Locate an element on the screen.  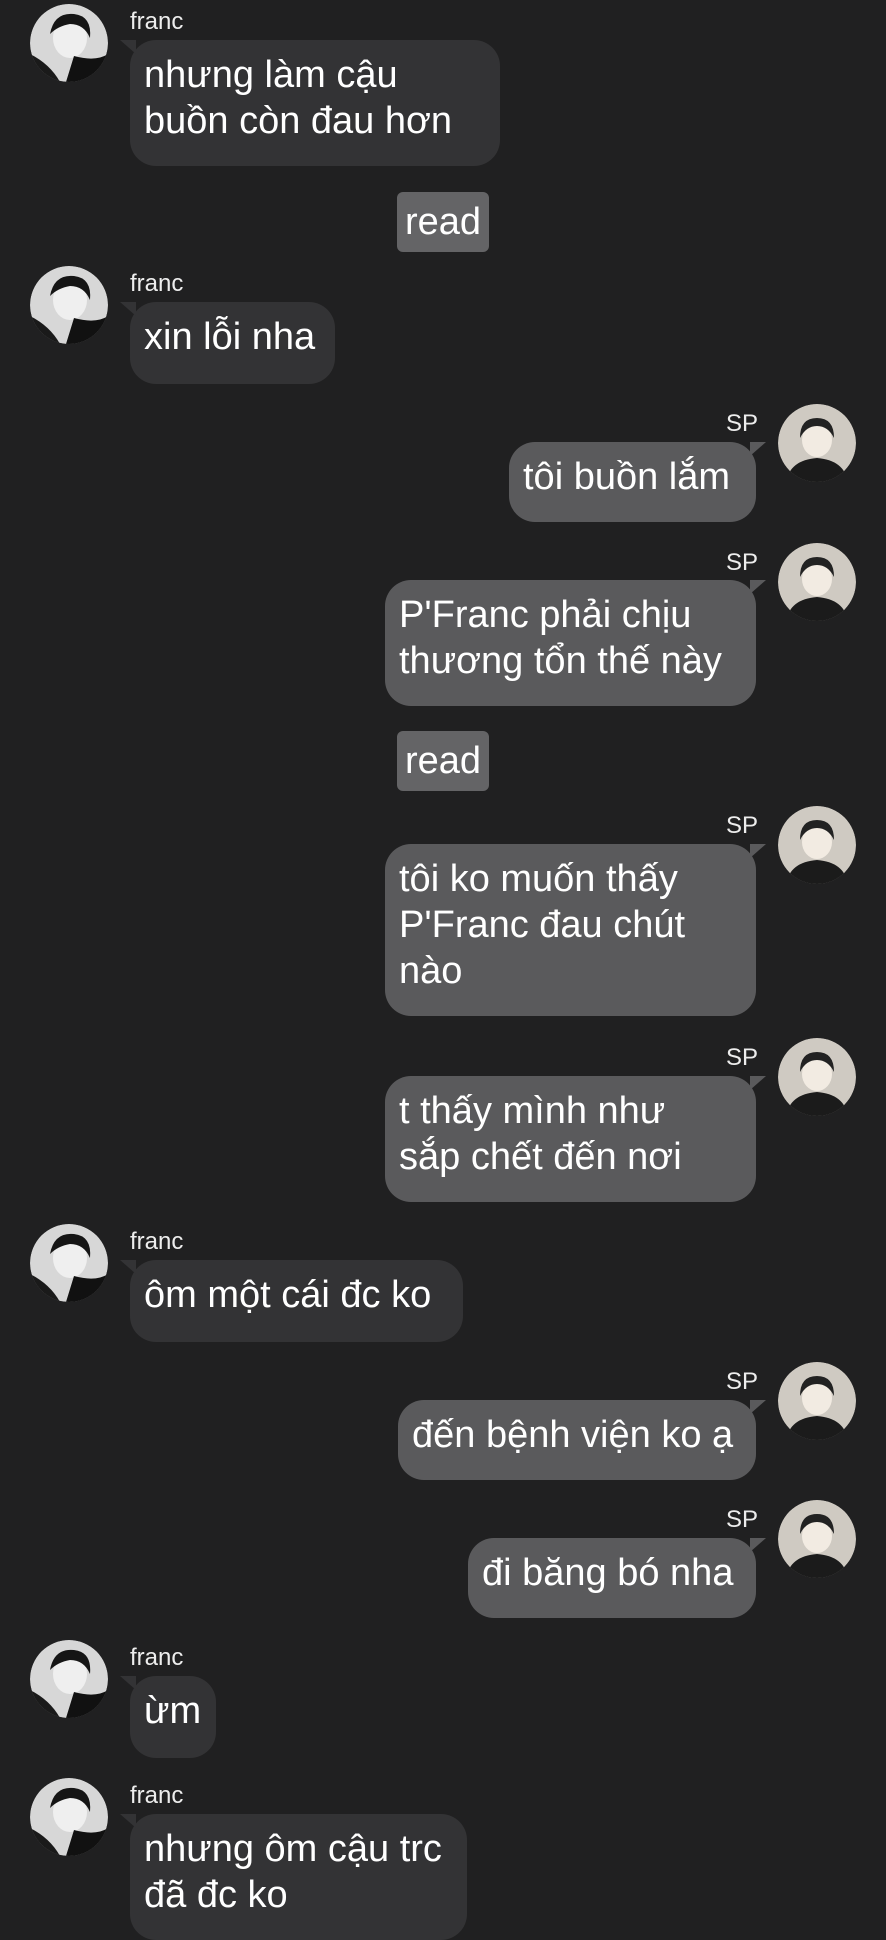
message-bubble: nhưng ôm cậu trc đã đc ko is located at coordinates (293, 1877).